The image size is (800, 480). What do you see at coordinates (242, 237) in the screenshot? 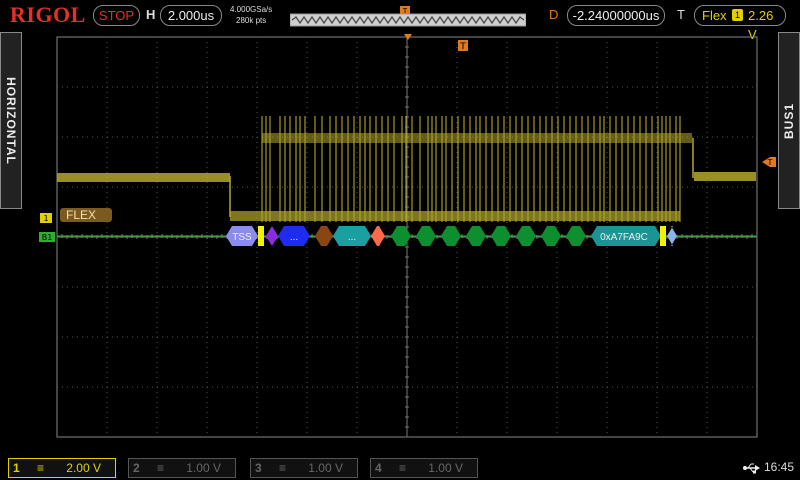
I see `svg-text: TSS` at bounding box center [242, 237].